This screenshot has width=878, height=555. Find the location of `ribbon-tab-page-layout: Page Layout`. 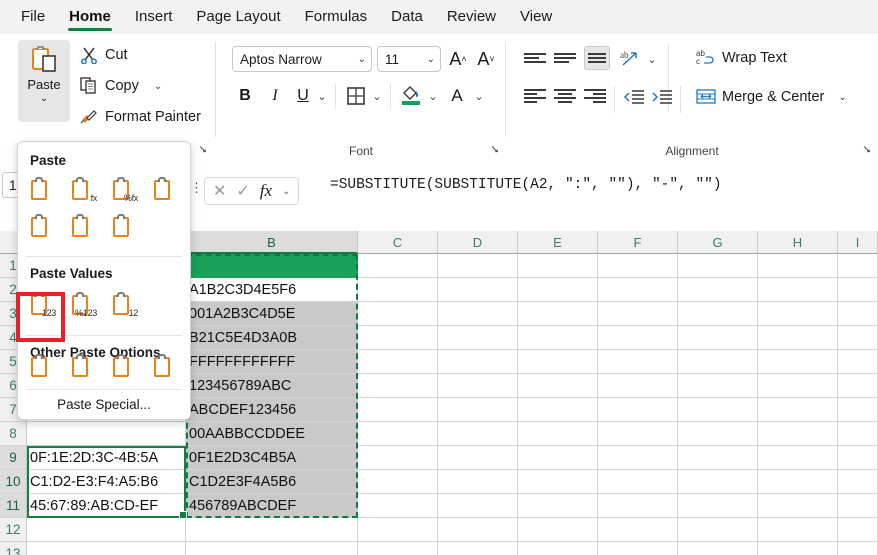

ribbon-tab-page-layout: Page Layout is located at coordinates (238, 17).